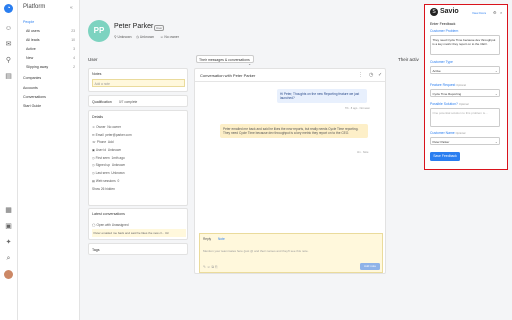 This screenshot has width=512, height=320. What do you see at coordinates (210, 267) in the screenshot?
I see `composer-tools-icon: ✎ ☺ ⧉ ⎘` at bounding box center [210, 267].